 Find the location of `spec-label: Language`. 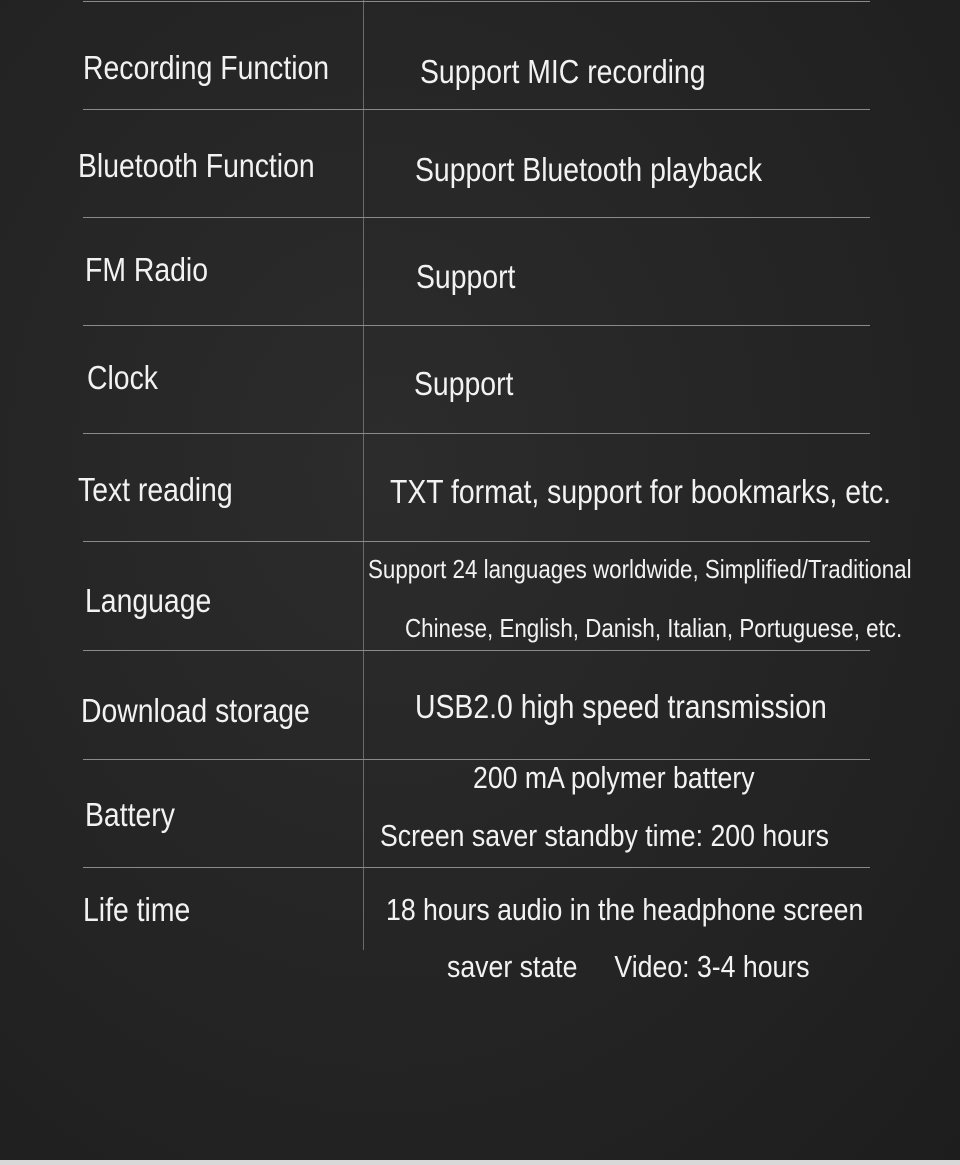

spec-label: Language is located at coordinates (148, 600).